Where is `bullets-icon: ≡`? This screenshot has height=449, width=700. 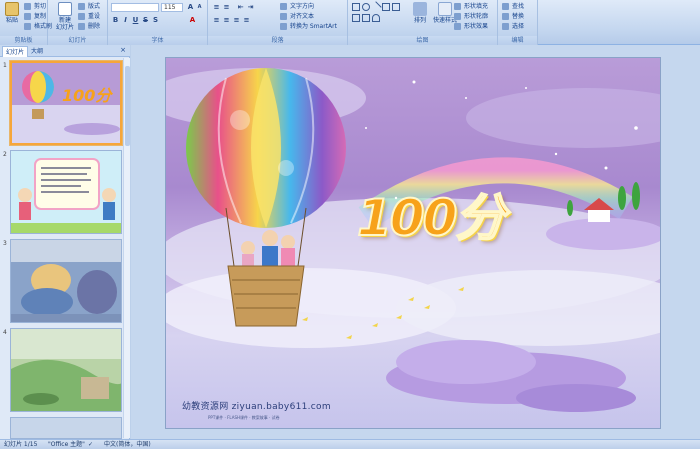 bullets-icon: ≡ is located at coordinates (216, 7).